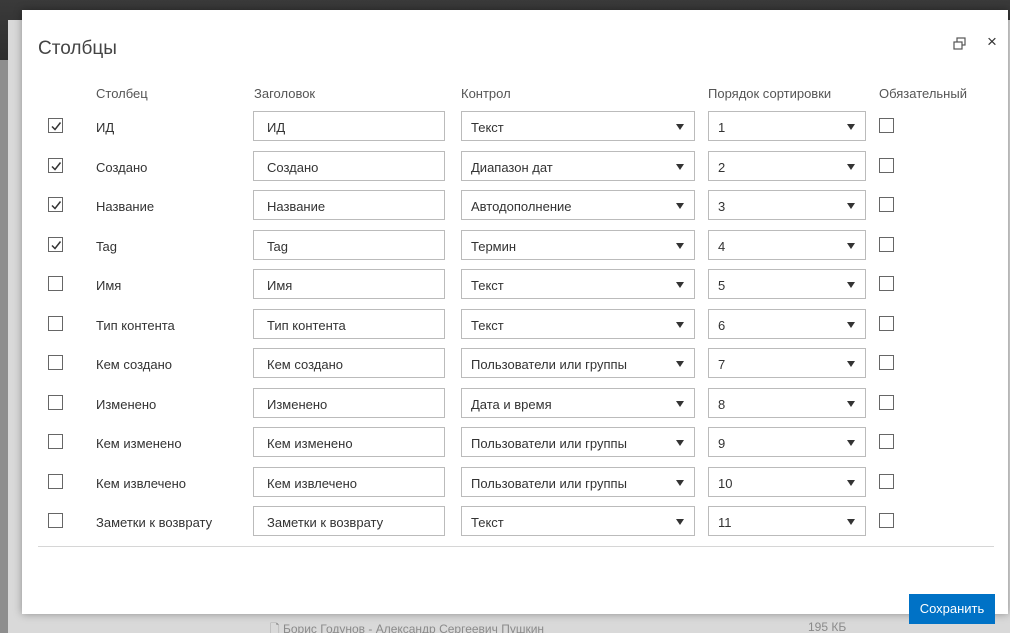  What do you see at coordinates (722, 443) in the screenshot?
I see `sort-order-value: 9` at bounding box center [722, 443].